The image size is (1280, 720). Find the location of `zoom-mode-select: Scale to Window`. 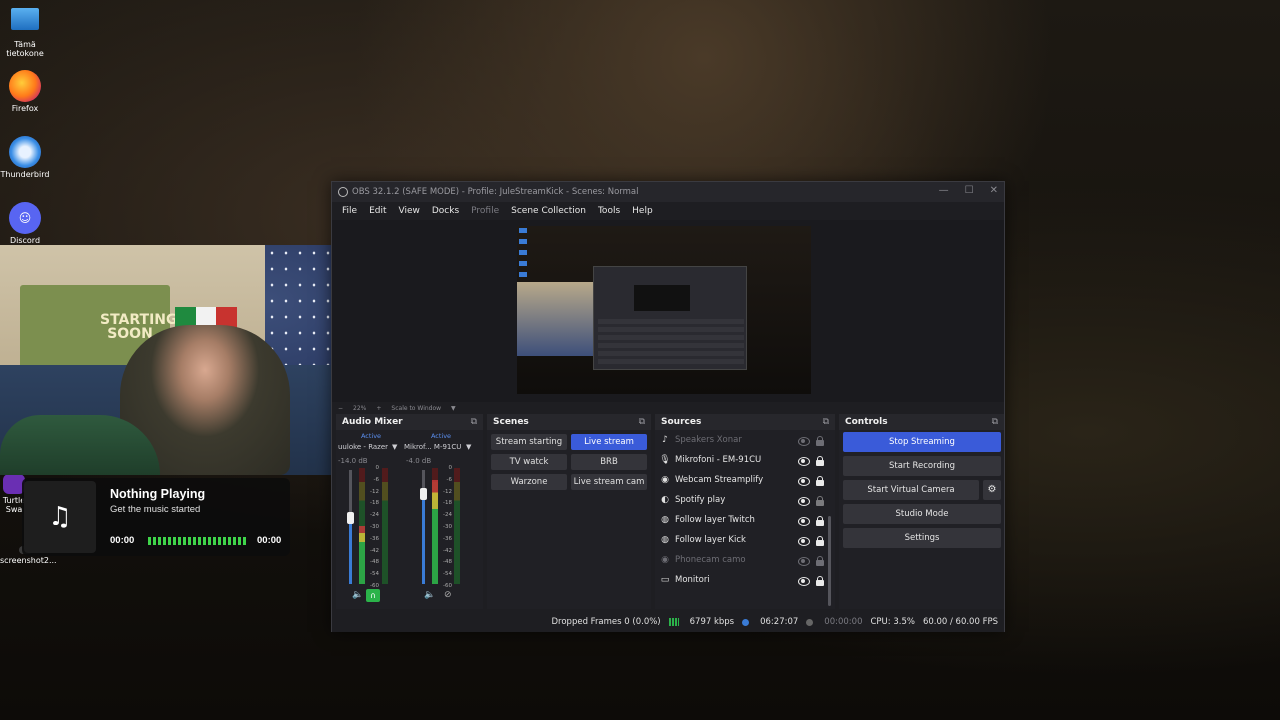

zoom-mode-select: Scale to Window is located at coordinates (416, 408).